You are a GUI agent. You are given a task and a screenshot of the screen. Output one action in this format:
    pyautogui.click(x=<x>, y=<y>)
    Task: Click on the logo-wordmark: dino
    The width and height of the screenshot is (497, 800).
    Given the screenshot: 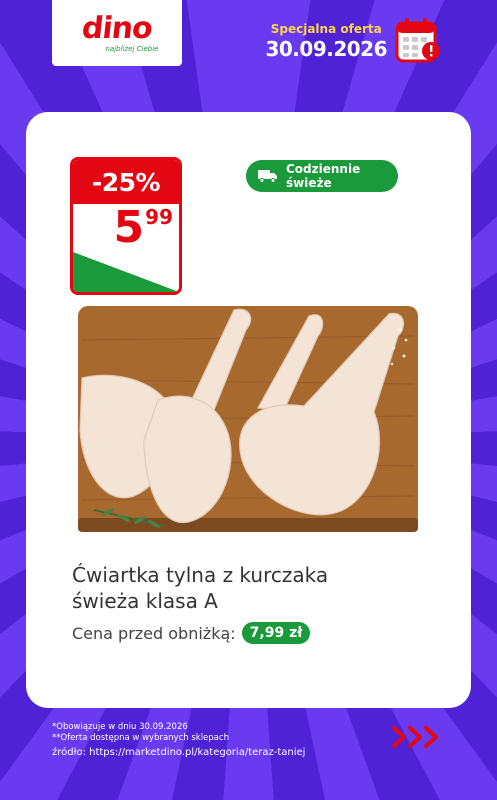 What is the action you would take?
    pyautogui.click(x=117, y=28)
    